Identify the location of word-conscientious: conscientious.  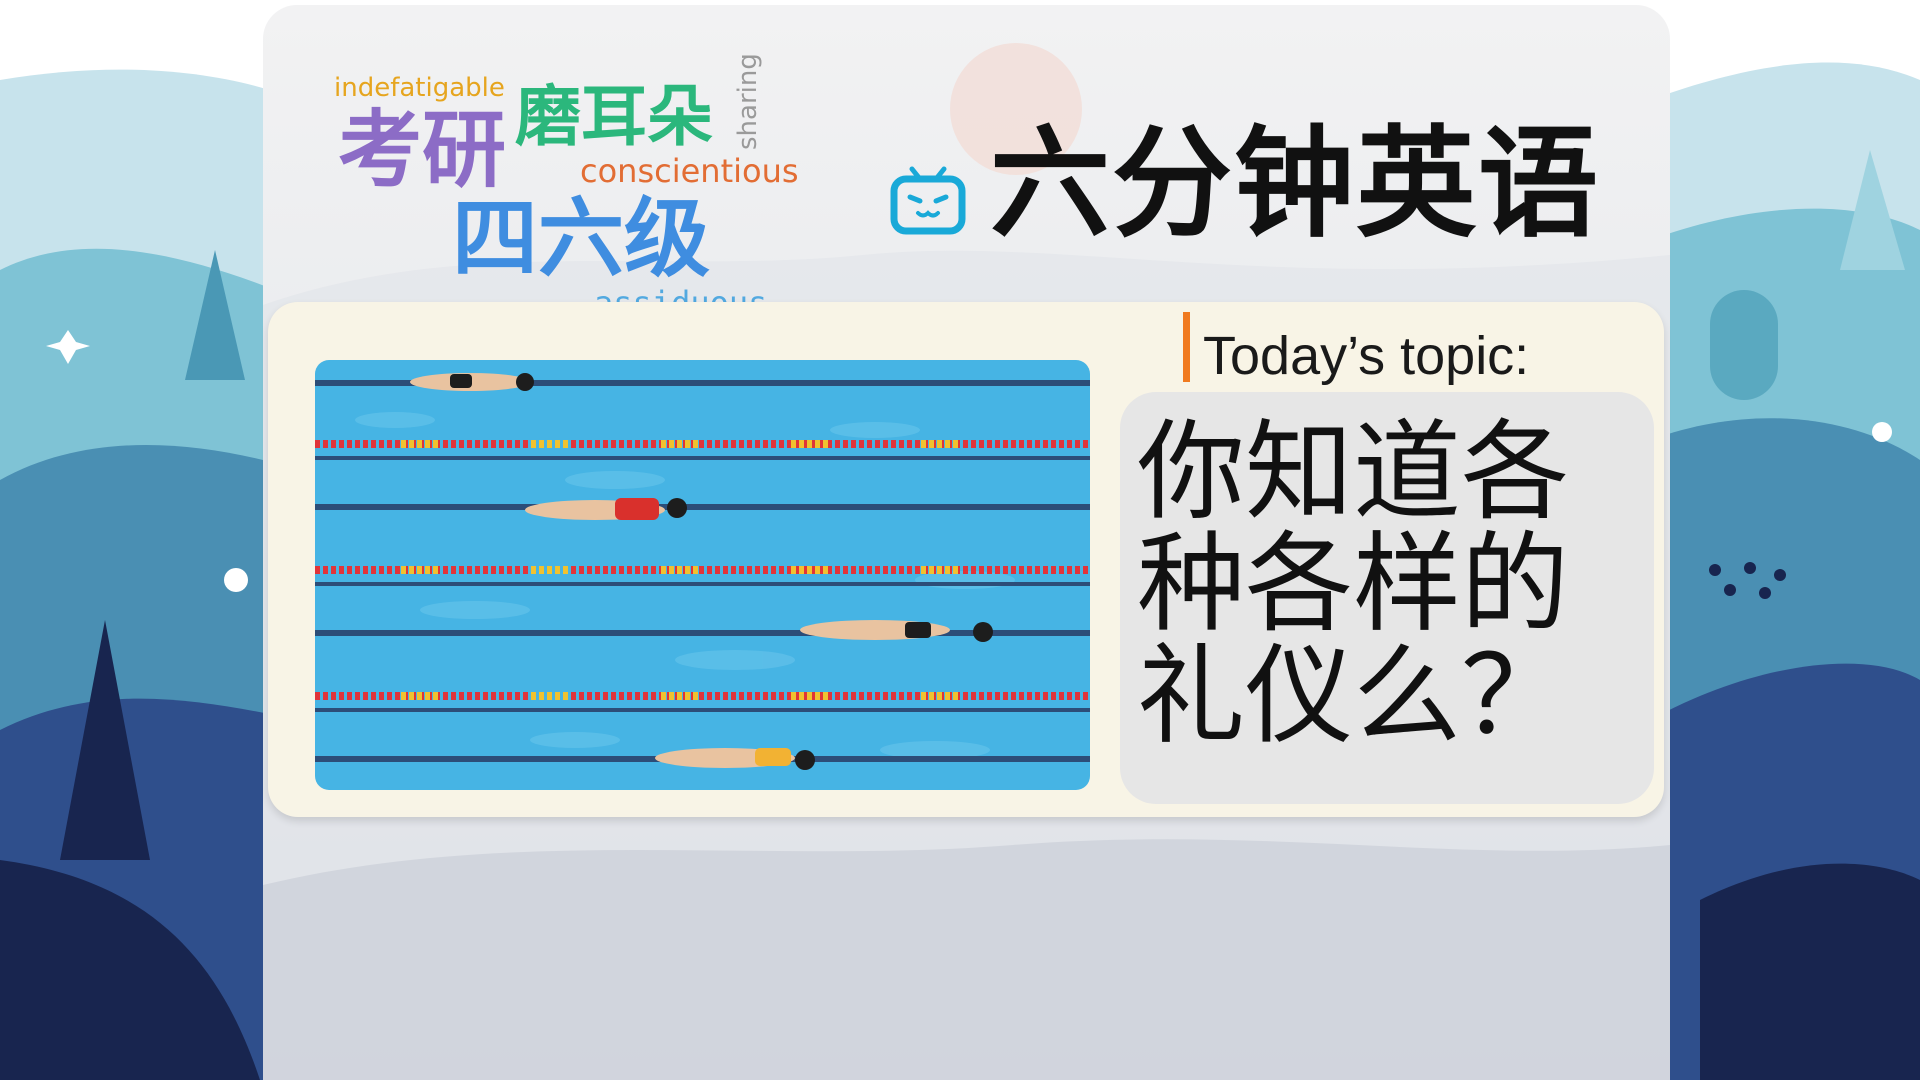
(689, 171).